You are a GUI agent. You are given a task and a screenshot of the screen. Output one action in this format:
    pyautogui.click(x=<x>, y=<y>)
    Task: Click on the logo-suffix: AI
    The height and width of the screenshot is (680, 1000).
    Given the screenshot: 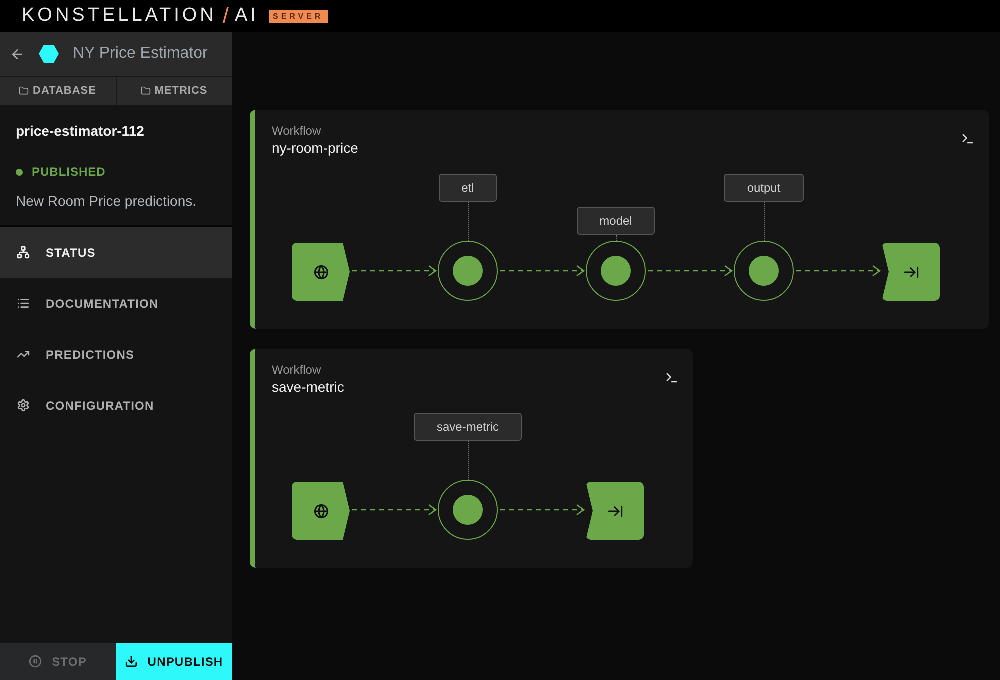 What is the action you would take?
    pyautogui.click(x=247, y=16)
    